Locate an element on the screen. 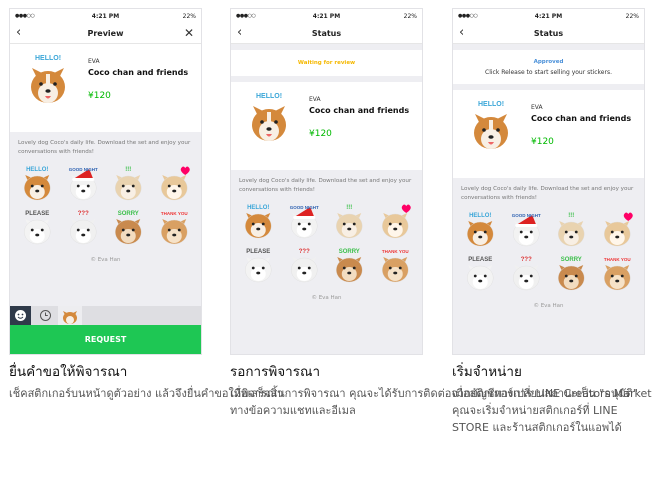 Image resolution: width=656 pixels, height=484 pixels. corgi-thumbnail-icon is located at coordinates (70, 317).